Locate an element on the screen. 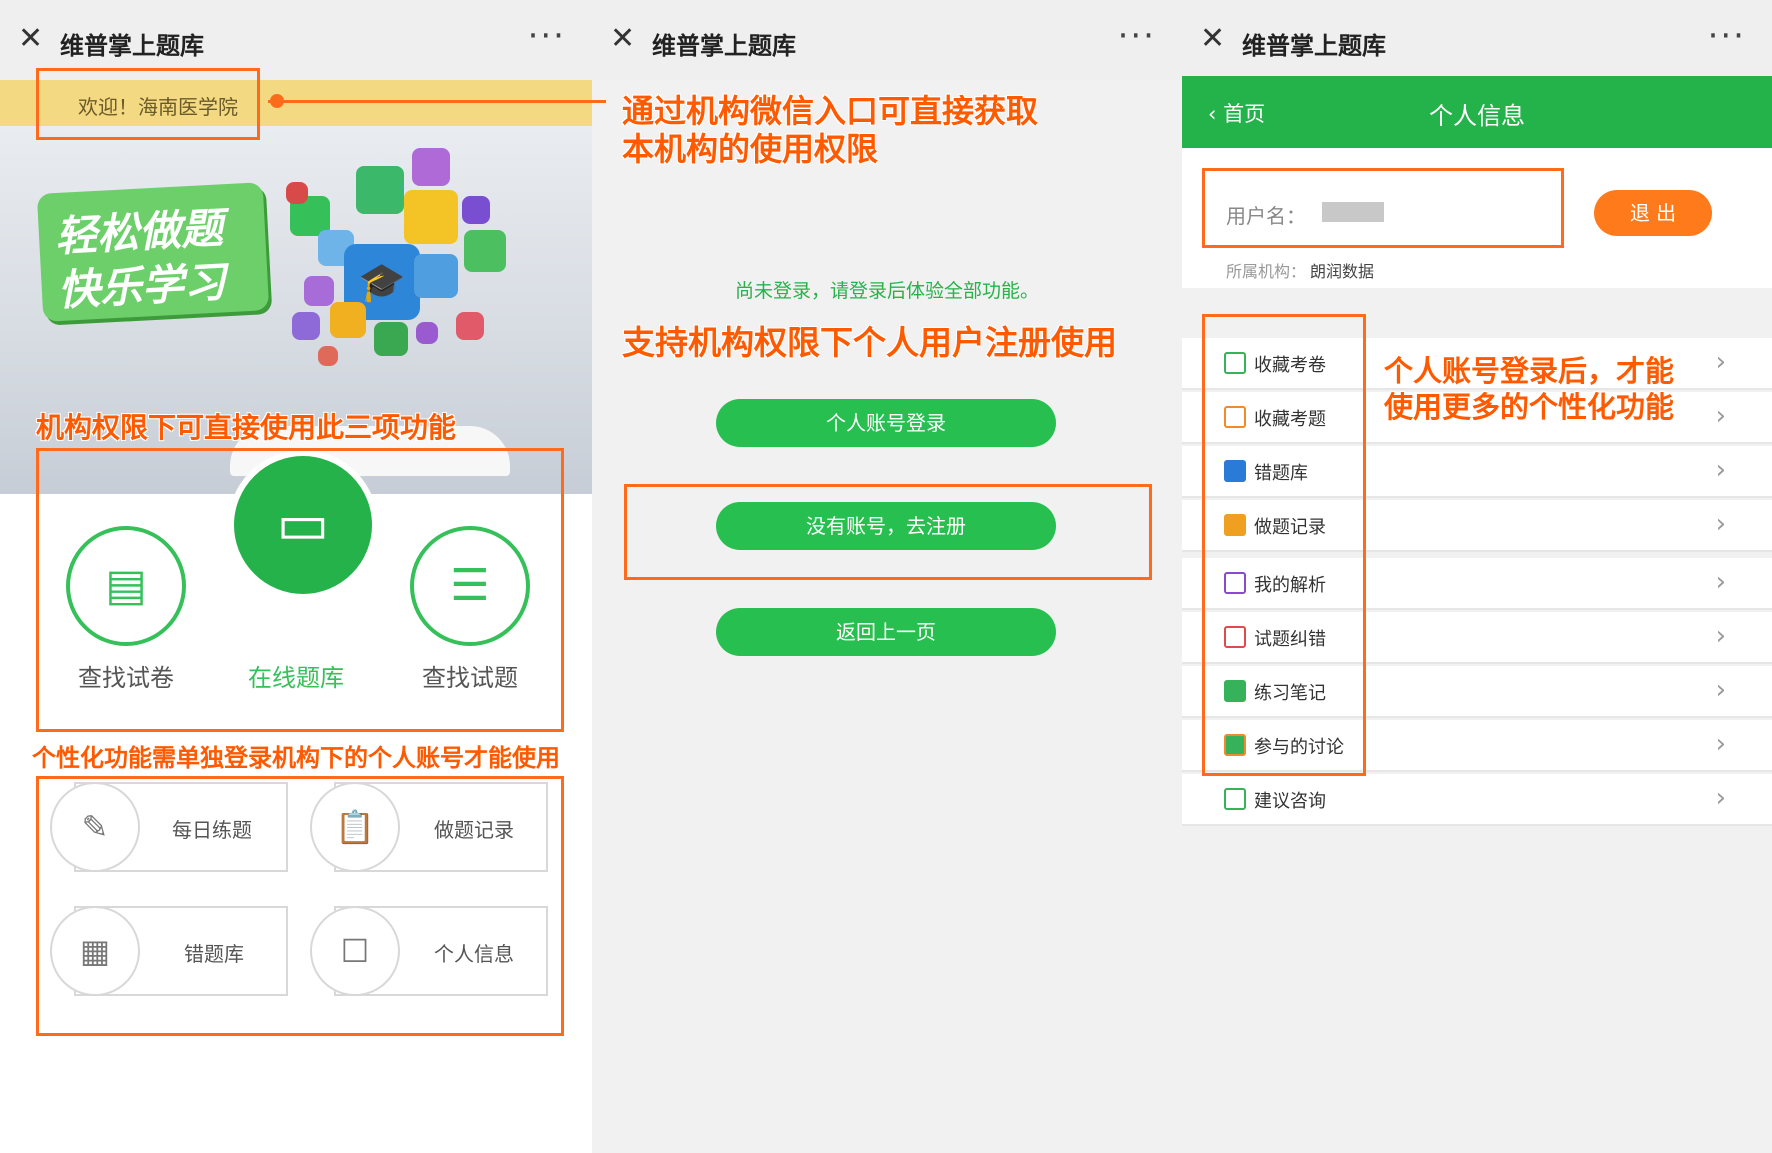 The width and height of the screenshot is (1772, 1153). annotation-text: 个性化功能需单独登录机构下的个人账号才能使用 is located at coordinates (296, 757).